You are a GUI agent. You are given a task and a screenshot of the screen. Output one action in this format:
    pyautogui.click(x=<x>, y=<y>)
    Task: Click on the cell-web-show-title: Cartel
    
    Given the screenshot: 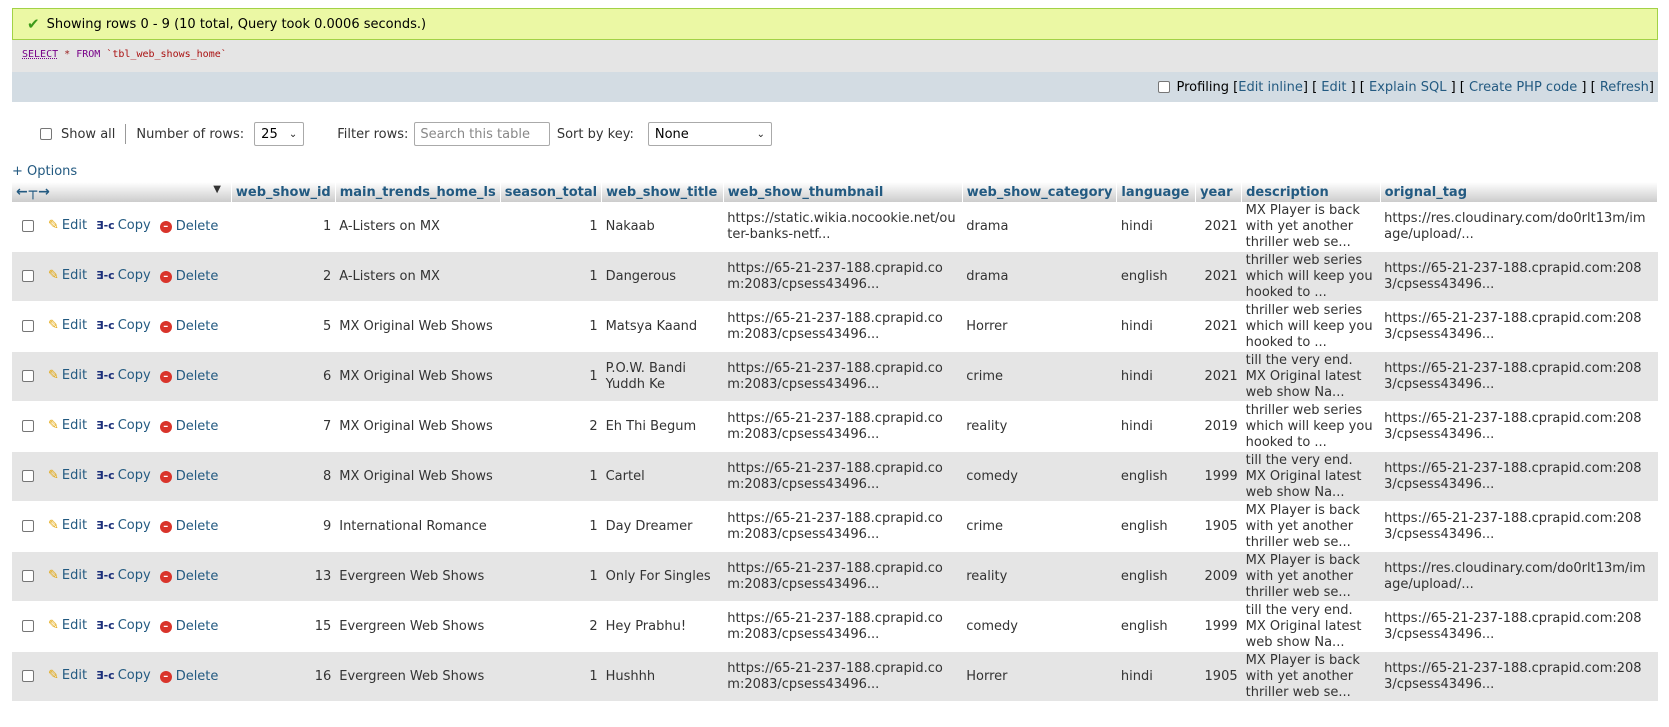 What is the action you would take?
    pyautogui.click(x=662, y=476)
    